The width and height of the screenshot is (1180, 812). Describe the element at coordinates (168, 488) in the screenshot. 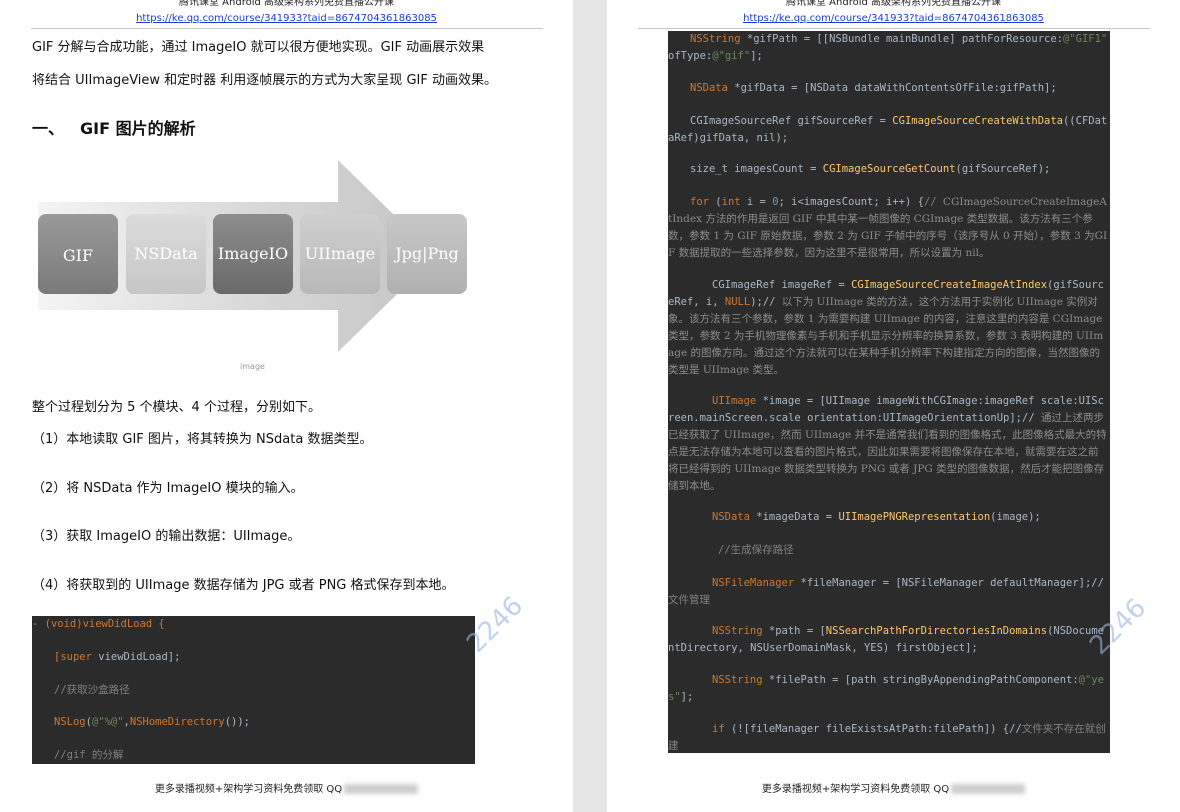

I see `process-step-2: （2）将 NSData 作为 ImageIO 模块的输入。` at that location.